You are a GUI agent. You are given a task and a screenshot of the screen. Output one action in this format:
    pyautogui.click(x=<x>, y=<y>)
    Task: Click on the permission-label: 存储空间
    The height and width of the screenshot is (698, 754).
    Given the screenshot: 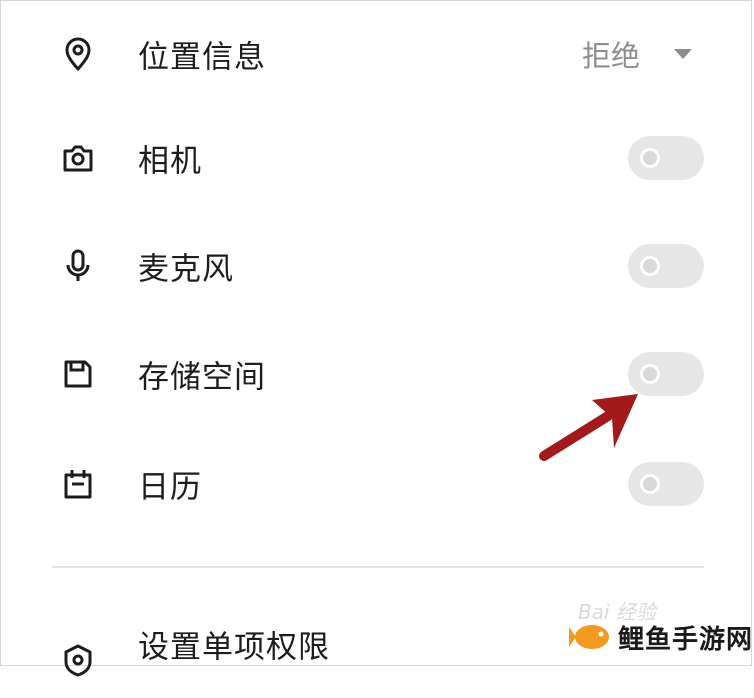 What is the action you would take?
    pyautogui.click(x=202, y=377)
    